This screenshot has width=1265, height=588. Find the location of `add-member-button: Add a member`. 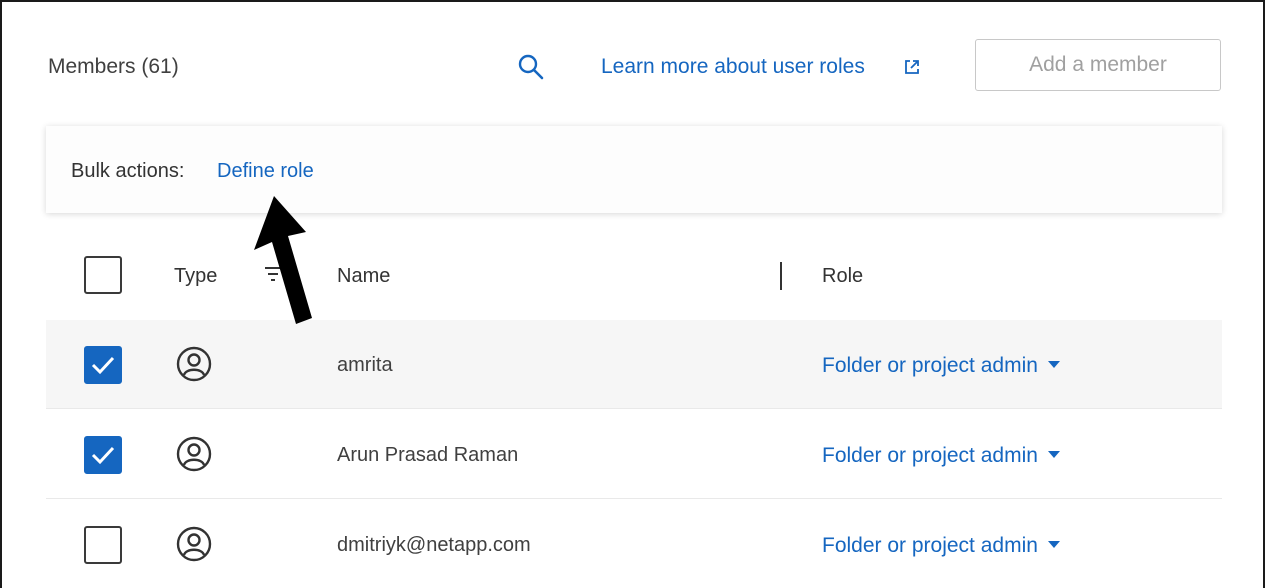

add-member-button: Add a member is located at coordinates (1098, 65).